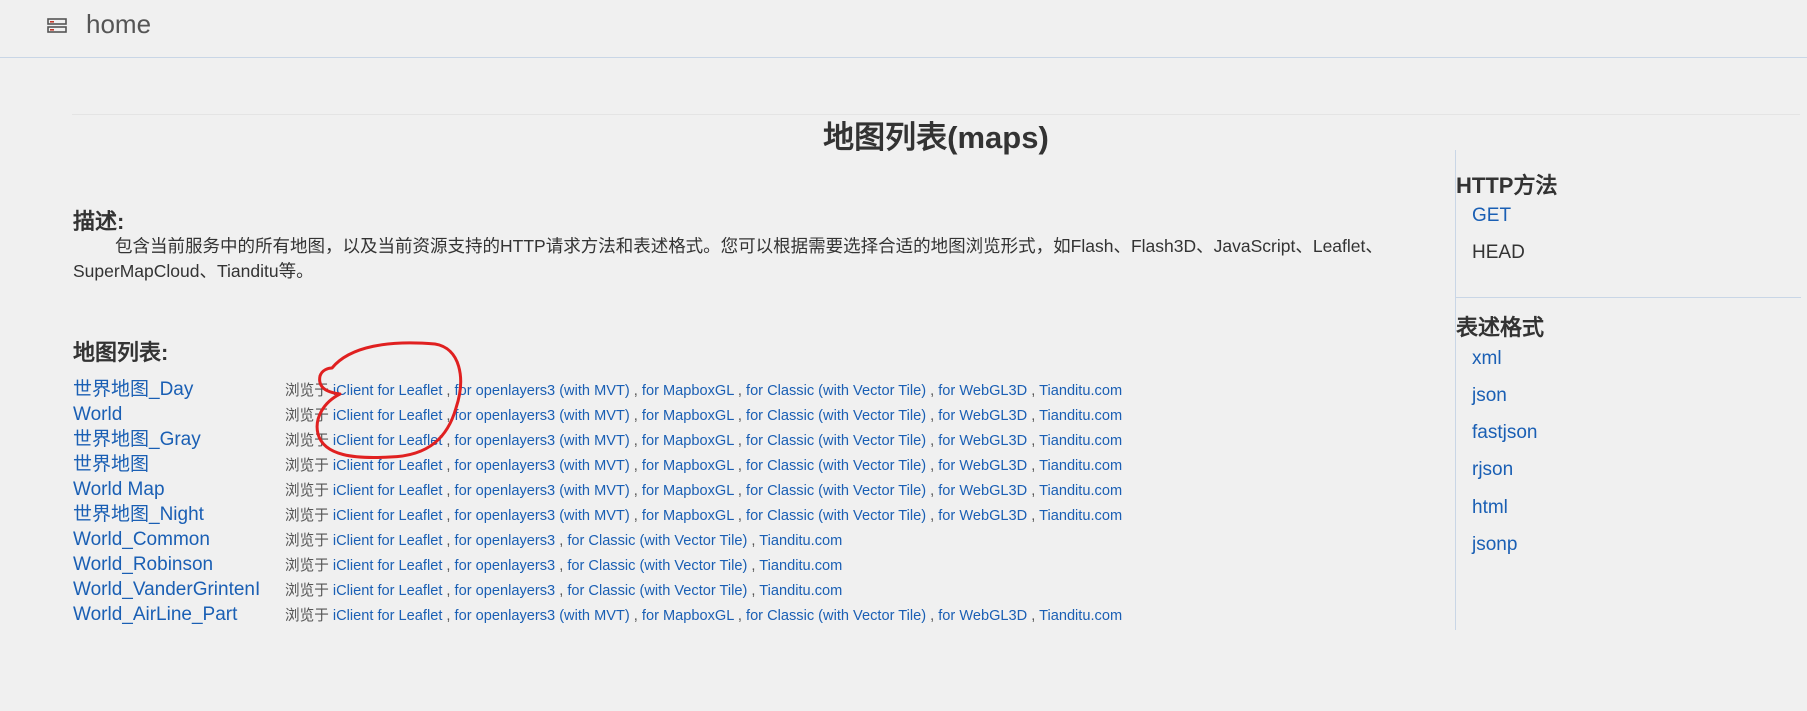 The height and width of the screenshot is (711, 1807). I want to click on format-json: json, so click(1489, 396).